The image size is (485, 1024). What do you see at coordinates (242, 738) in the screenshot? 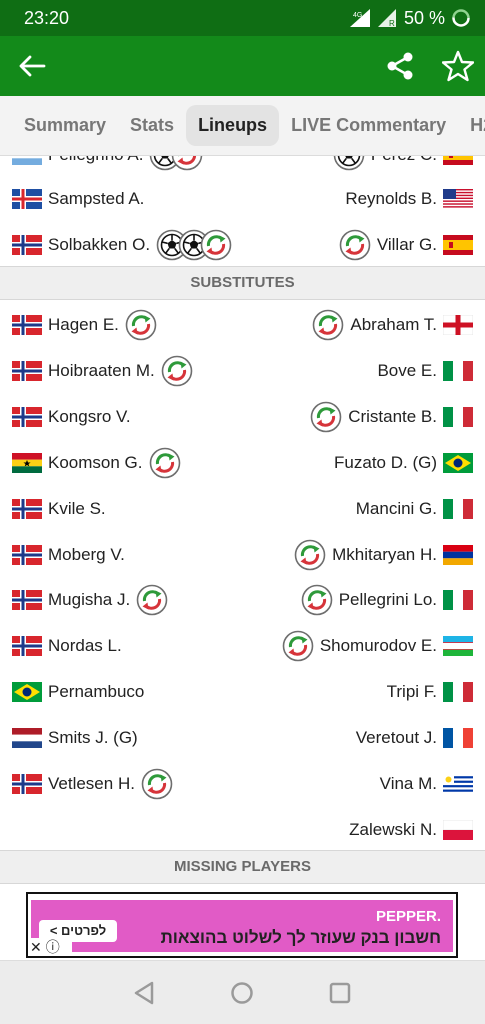
I see `lineup-row: Smits J. (G) Veretout J.` at bounding box center [242, 738].